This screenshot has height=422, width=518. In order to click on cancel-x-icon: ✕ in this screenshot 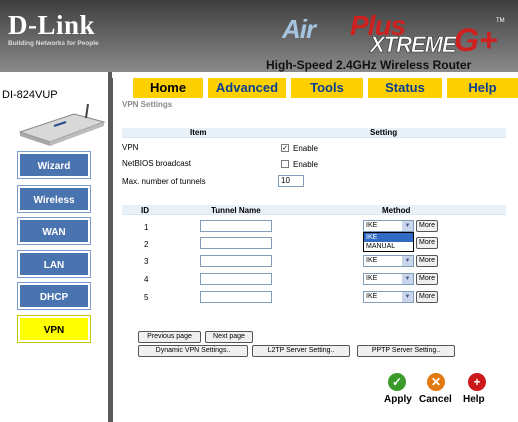, I will do `click(436, 382)`.